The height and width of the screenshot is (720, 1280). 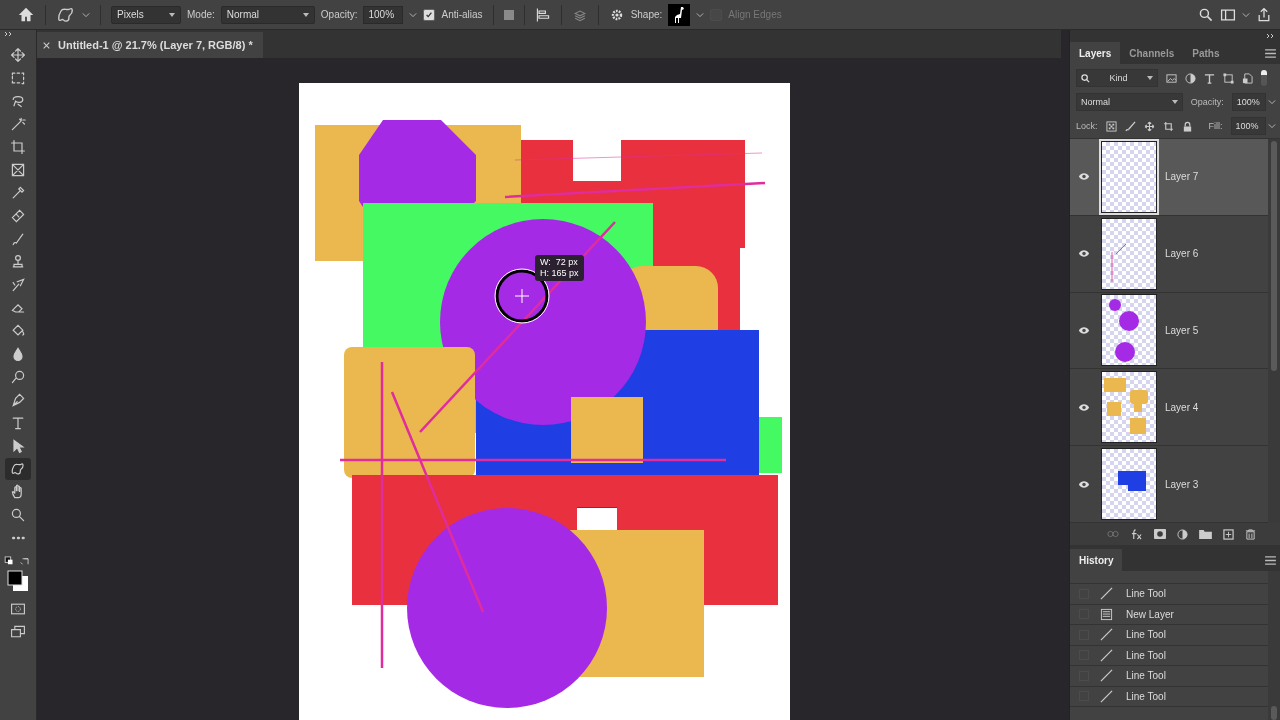 I want to click on lock-icon, so click(x=1187, y=126).